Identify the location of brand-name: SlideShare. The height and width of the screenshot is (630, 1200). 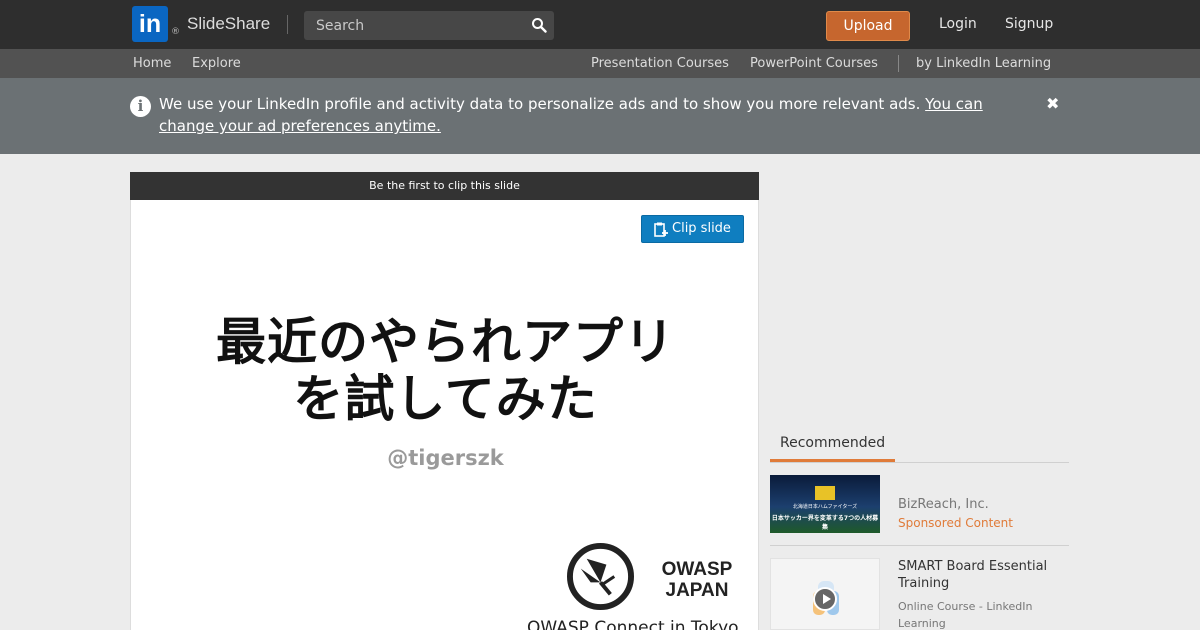
(228, 24).